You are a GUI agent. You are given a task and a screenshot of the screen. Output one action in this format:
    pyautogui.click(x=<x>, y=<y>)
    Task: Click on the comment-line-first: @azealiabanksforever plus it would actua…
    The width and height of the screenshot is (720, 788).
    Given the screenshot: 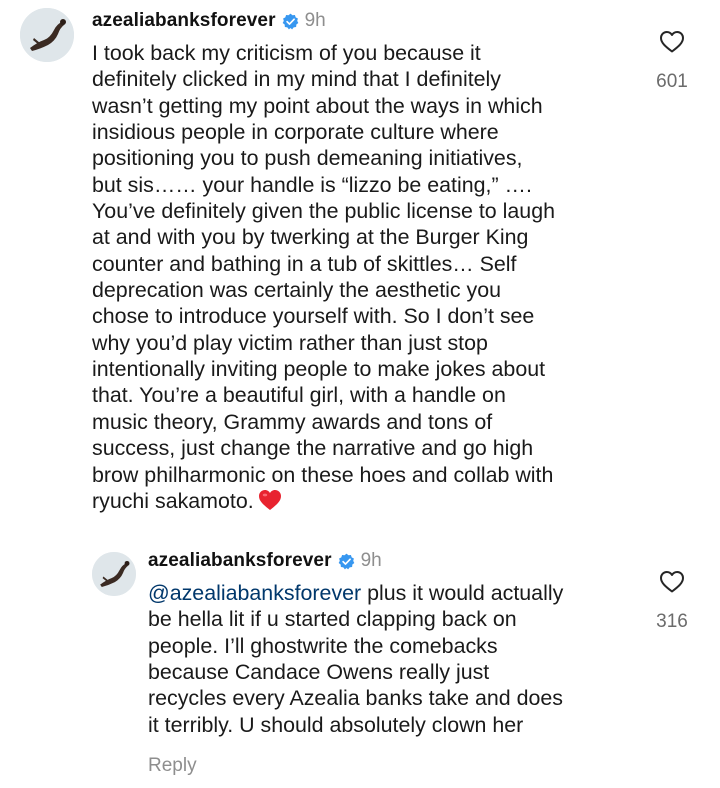 What is the action you would take?
    pyautogui.click(x=355, y=593)
    